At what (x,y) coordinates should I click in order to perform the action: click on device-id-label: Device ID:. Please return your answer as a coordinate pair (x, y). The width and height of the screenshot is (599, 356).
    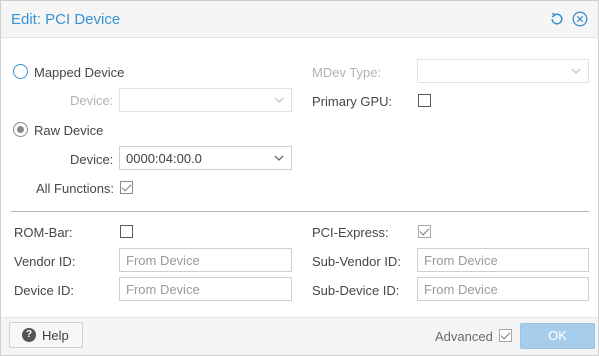
    Looking at the image, I should click on (44, 290).